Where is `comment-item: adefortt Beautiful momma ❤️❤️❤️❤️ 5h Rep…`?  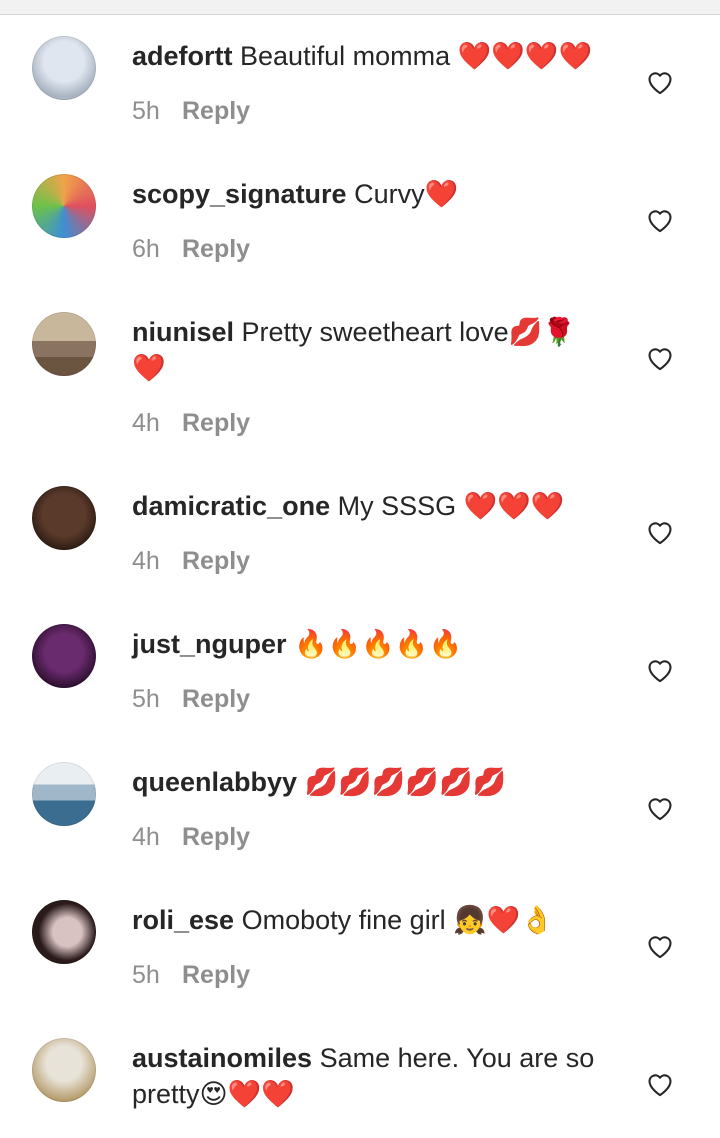 comment-item: adefortt Beautiful momma ❤️❤️❤️❤️ 5h Rep… is located at coordinates (360, 81).